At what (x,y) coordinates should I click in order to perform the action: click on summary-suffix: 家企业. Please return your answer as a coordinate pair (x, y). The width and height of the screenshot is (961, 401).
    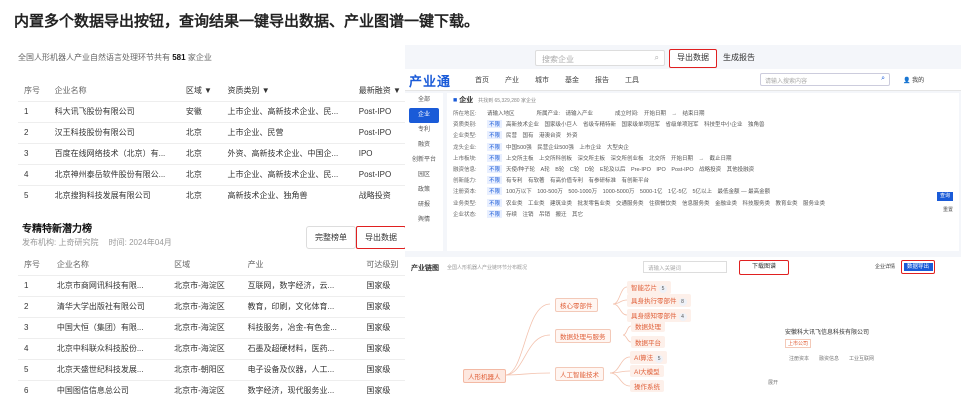
    Looking at the image, I should click on (199, 57).